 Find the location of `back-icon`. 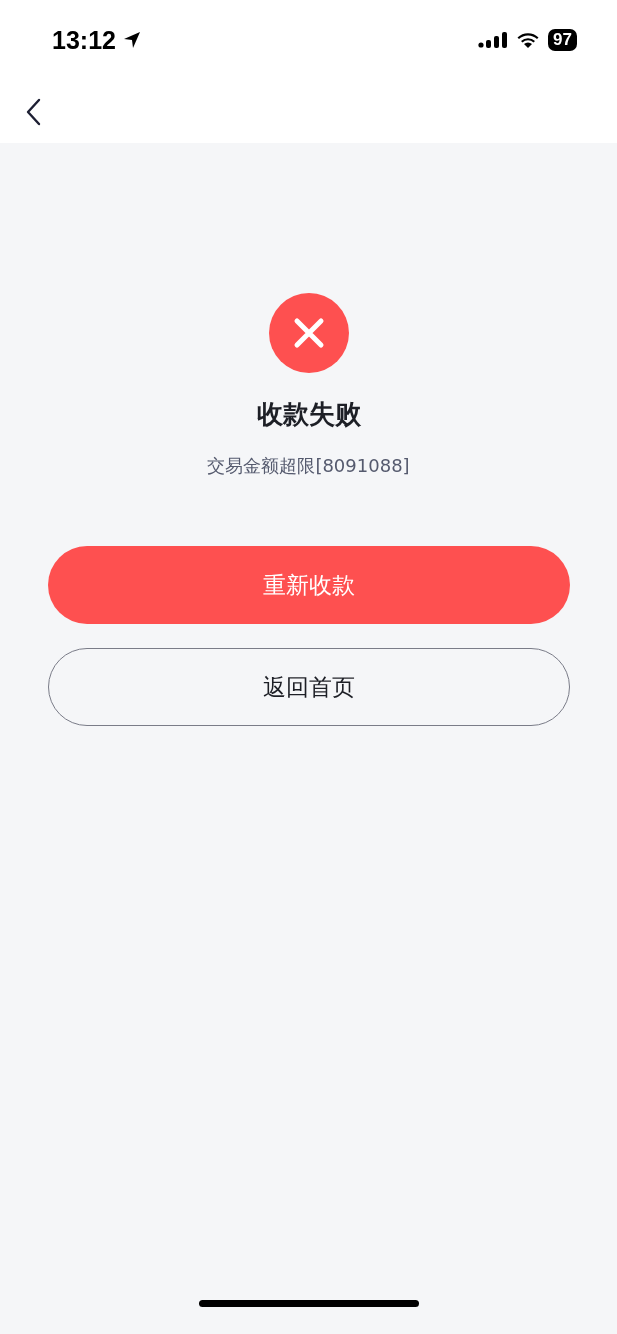

back-icon is located at coordinates (34, 111).